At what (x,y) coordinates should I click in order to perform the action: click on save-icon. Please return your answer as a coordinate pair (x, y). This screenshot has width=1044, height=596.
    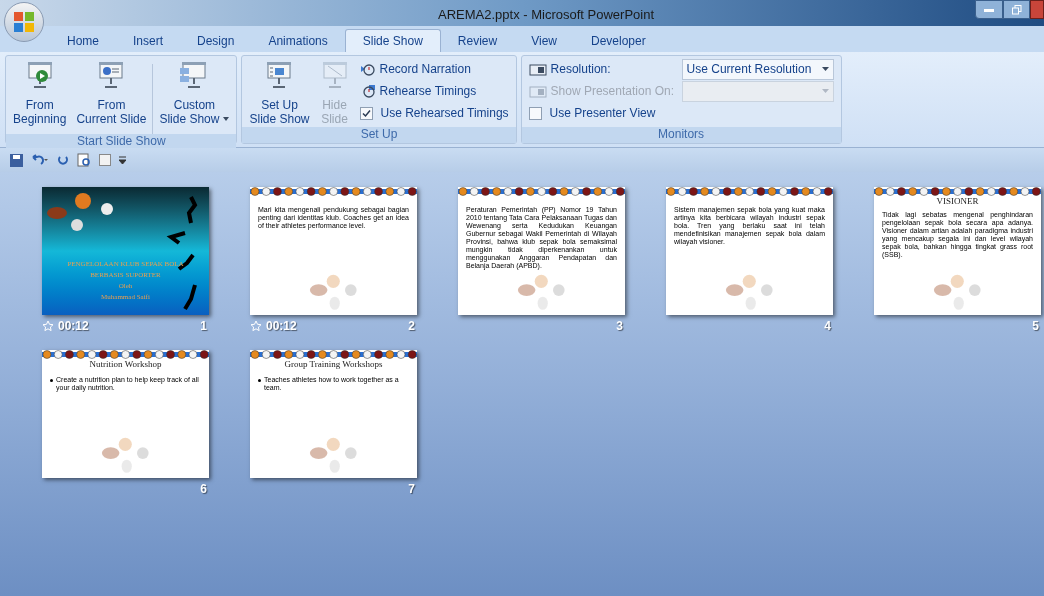
    Looking at the image, I should click on (16, 160).